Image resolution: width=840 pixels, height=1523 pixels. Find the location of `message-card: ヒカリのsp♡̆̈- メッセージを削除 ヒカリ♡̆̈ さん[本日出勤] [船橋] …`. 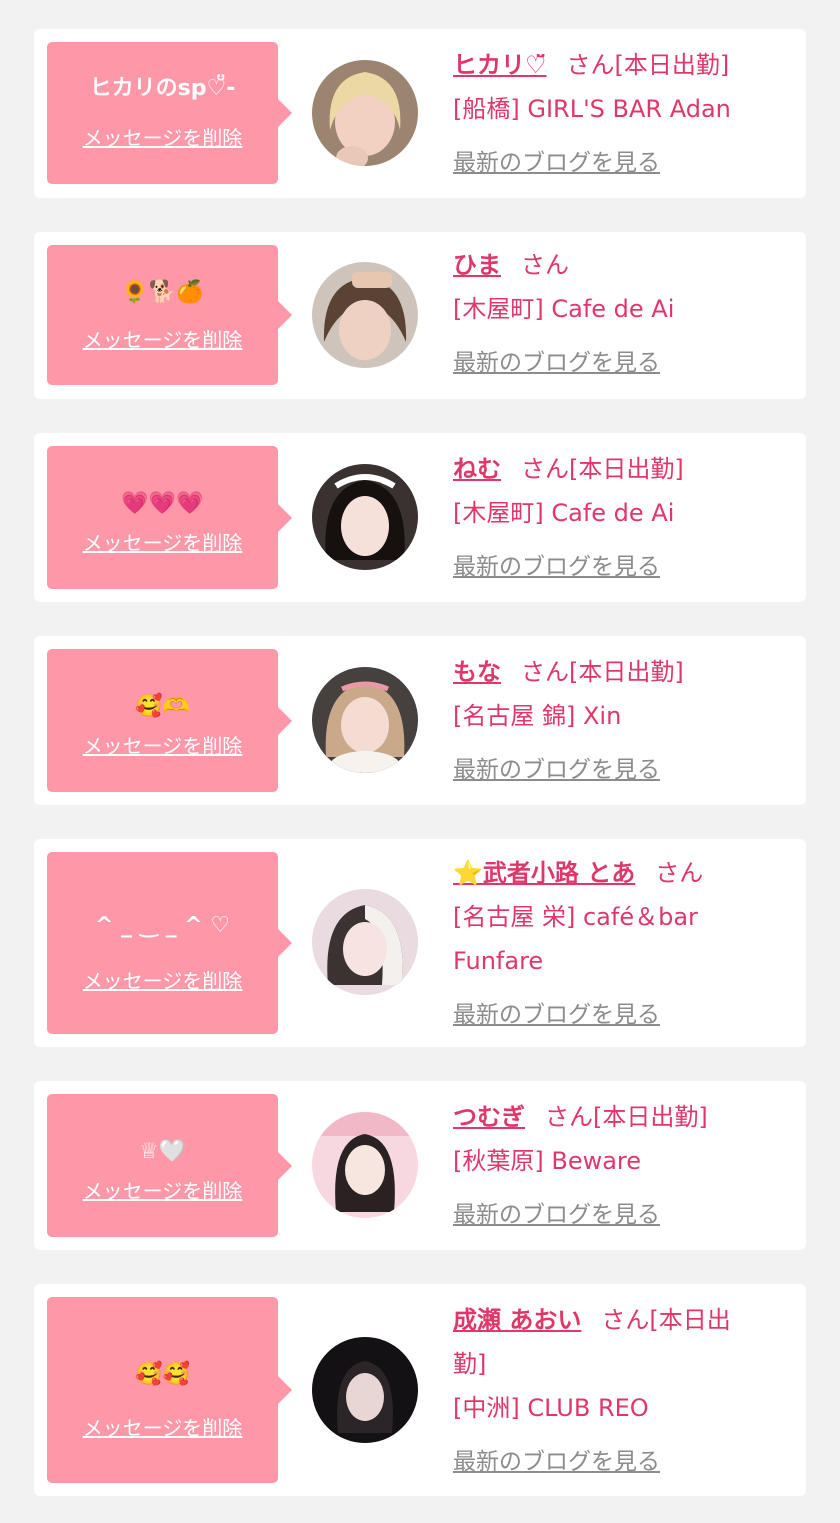

message-card: ヒカリのsp♡̆̈- メッセージを削除 ヒカリ♡̆̈ さん[本日出勤] [船橋] … is located at coordinates (420, 113).